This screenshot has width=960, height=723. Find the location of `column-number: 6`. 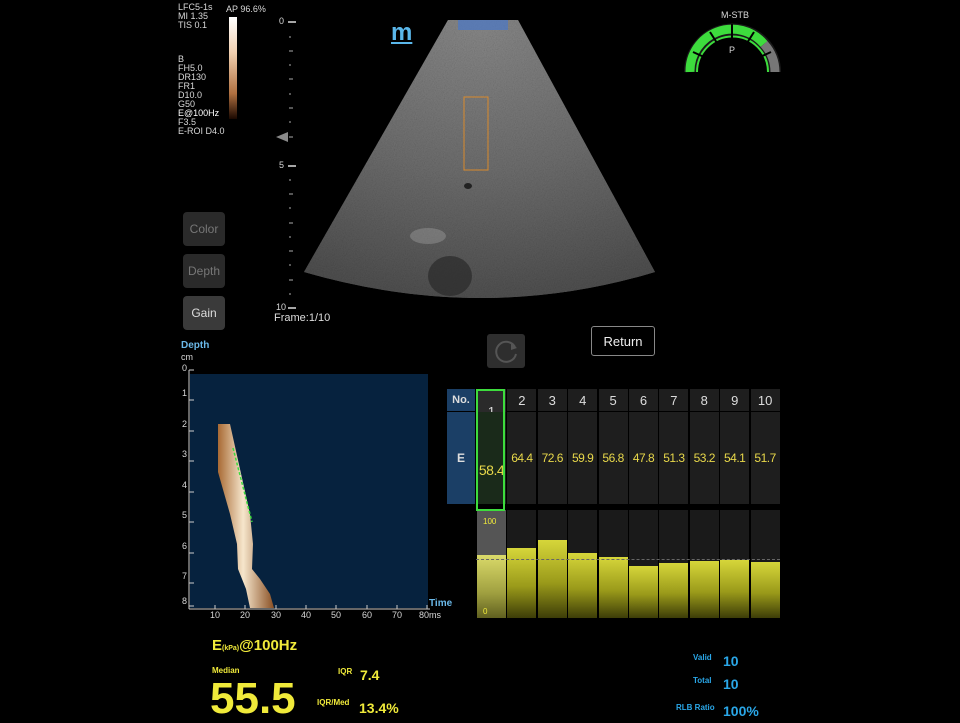

column-number: 6 is located at coordinates (643, 400).